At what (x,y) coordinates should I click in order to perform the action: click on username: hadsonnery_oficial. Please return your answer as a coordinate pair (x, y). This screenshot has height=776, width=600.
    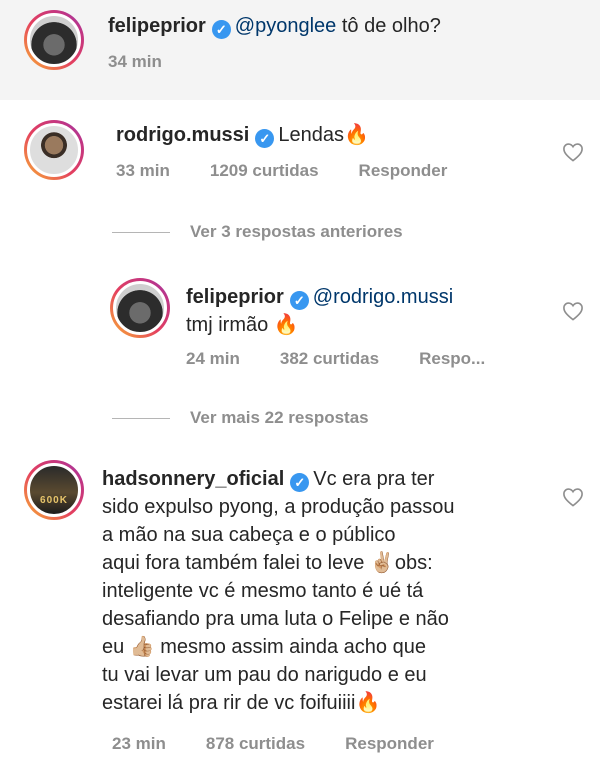
    Looking at the image, I should click on (193, 479).